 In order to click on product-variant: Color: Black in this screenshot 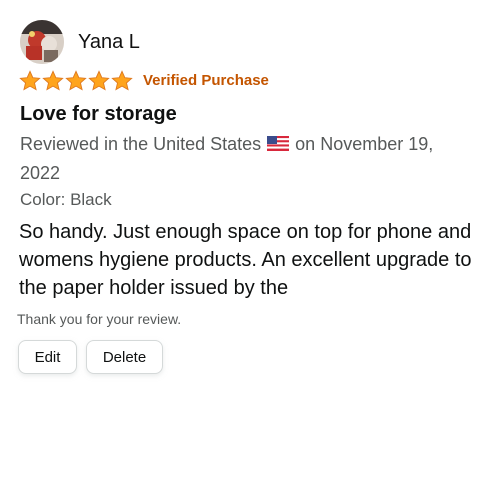, I will do `click(66, 199)`.